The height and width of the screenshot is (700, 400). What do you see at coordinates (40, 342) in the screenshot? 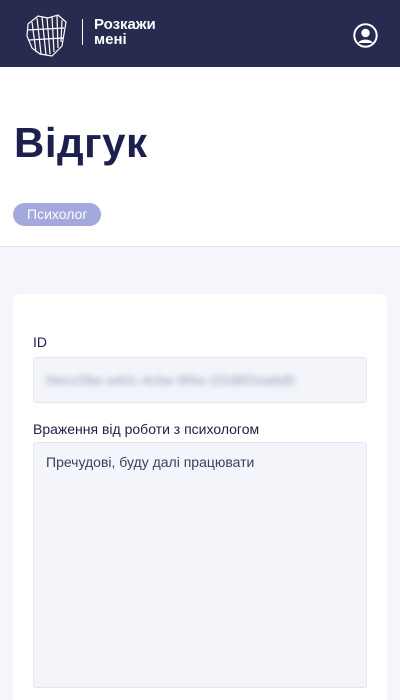
I see `id-label: ID` at bounding box center [40, 342].